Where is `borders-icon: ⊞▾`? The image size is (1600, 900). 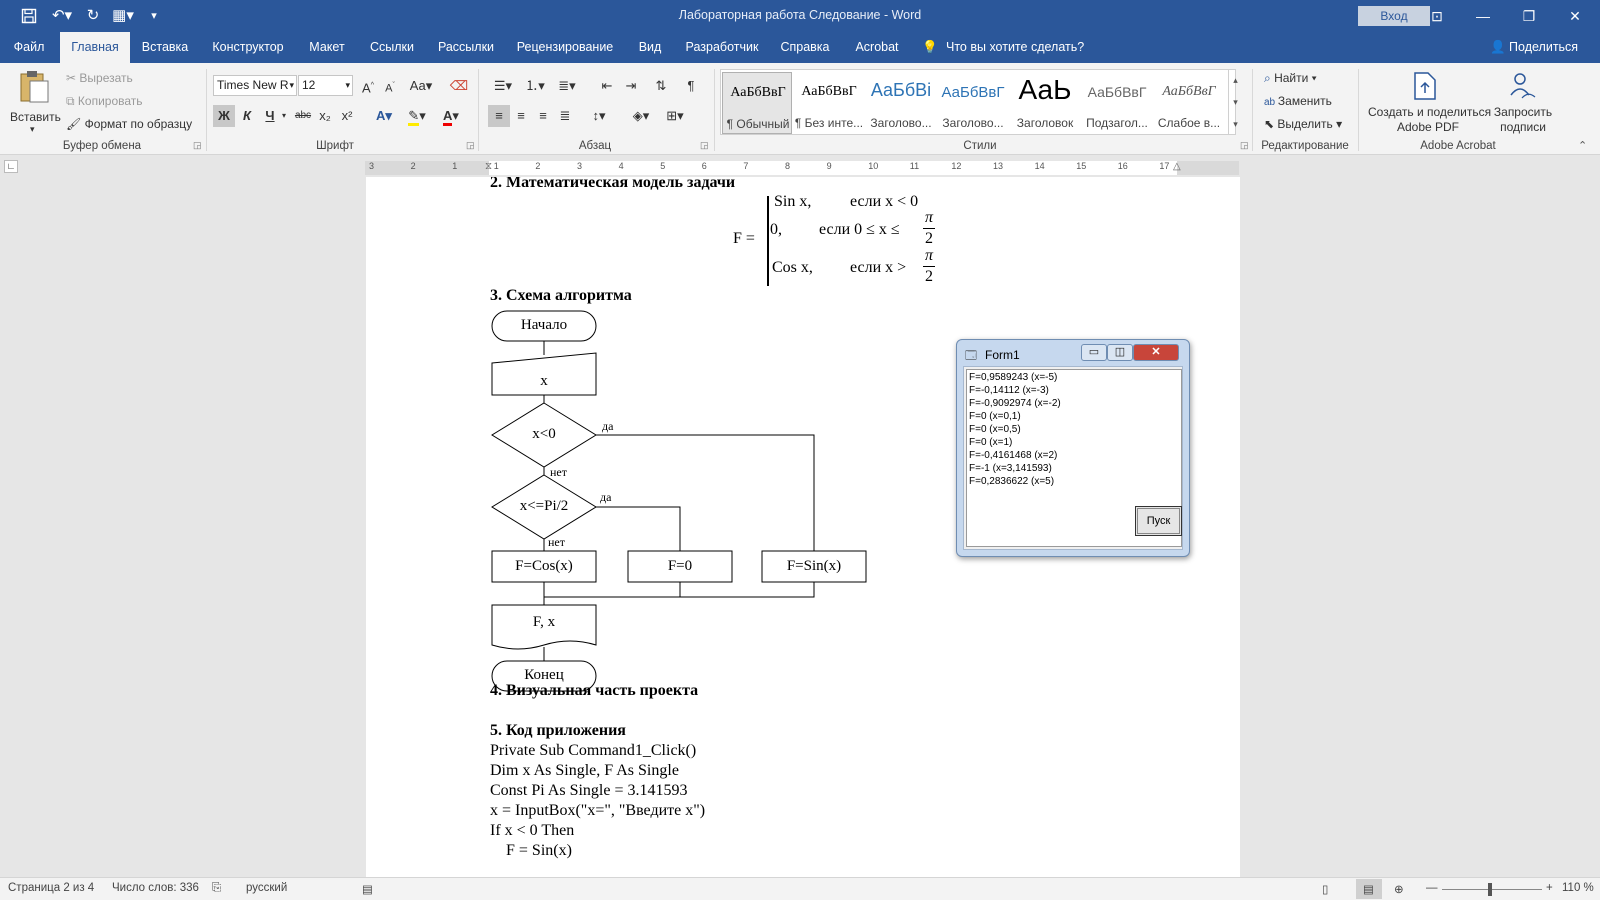 borders-icon: ⊞▾ is located at coordinates (675, 116).